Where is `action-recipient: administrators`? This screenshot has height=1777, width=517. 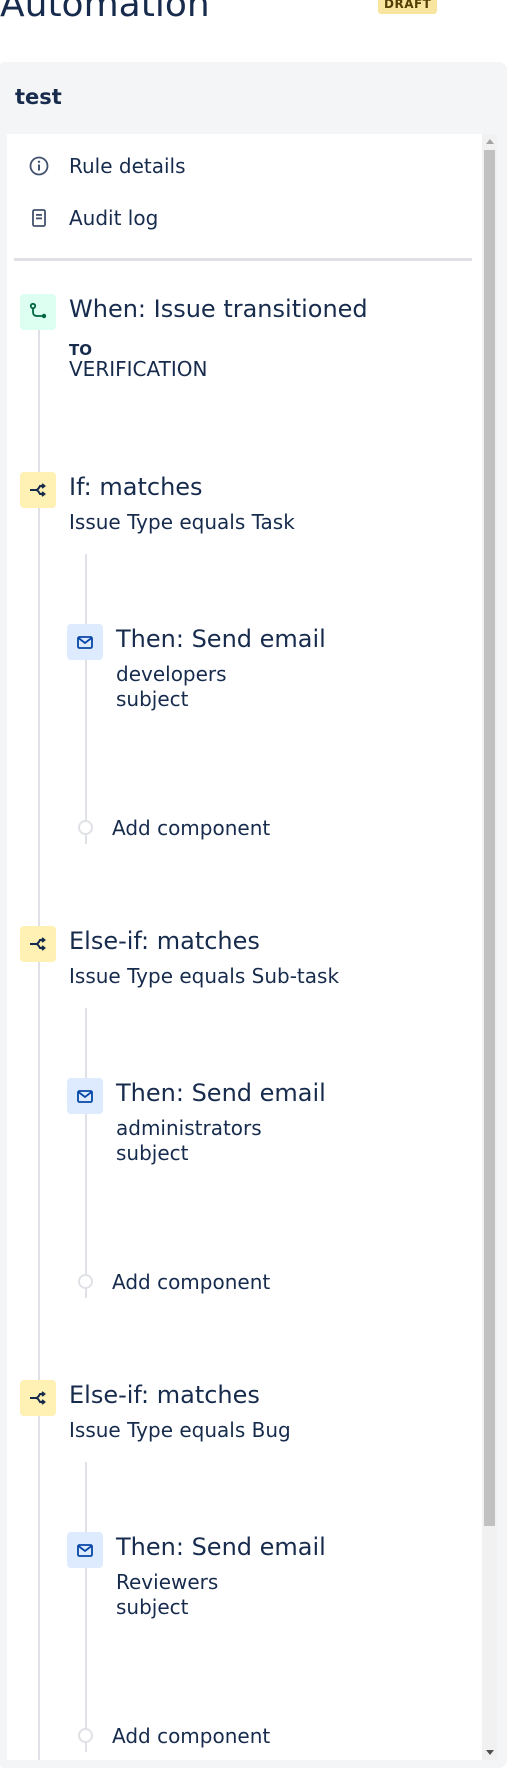 action-recipient: administrators is located at coordinates (189, 1128).